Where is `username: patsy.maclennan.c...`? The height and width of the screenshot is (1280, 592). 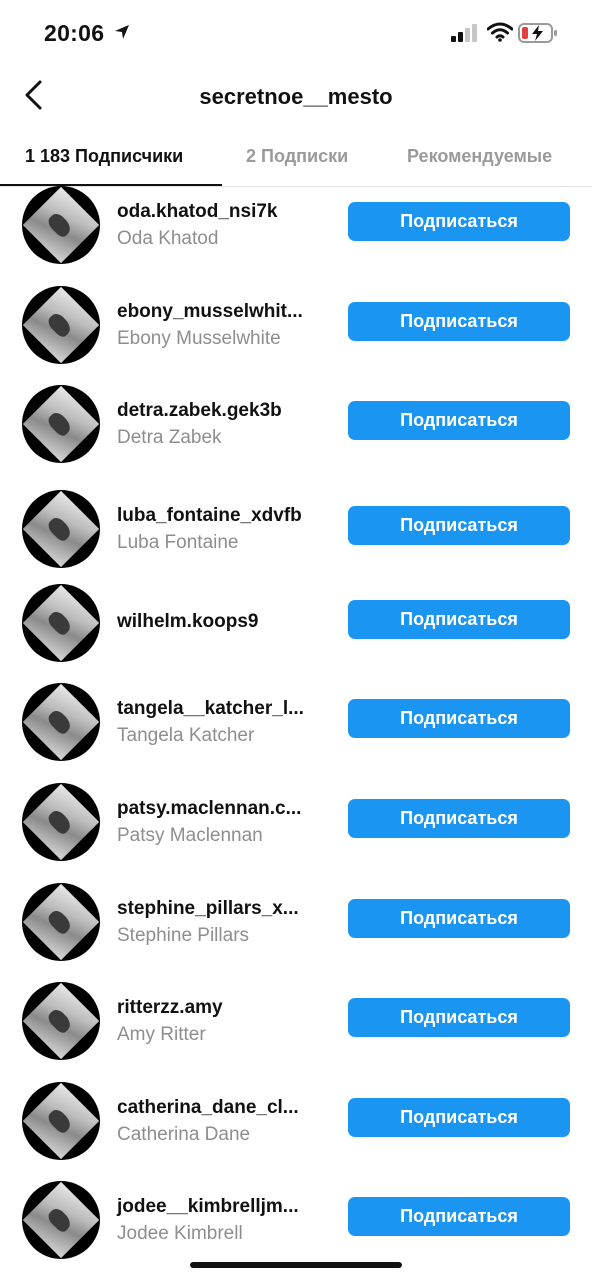
username: patsy.maclennan.c... is located at coordinates (209, 809).